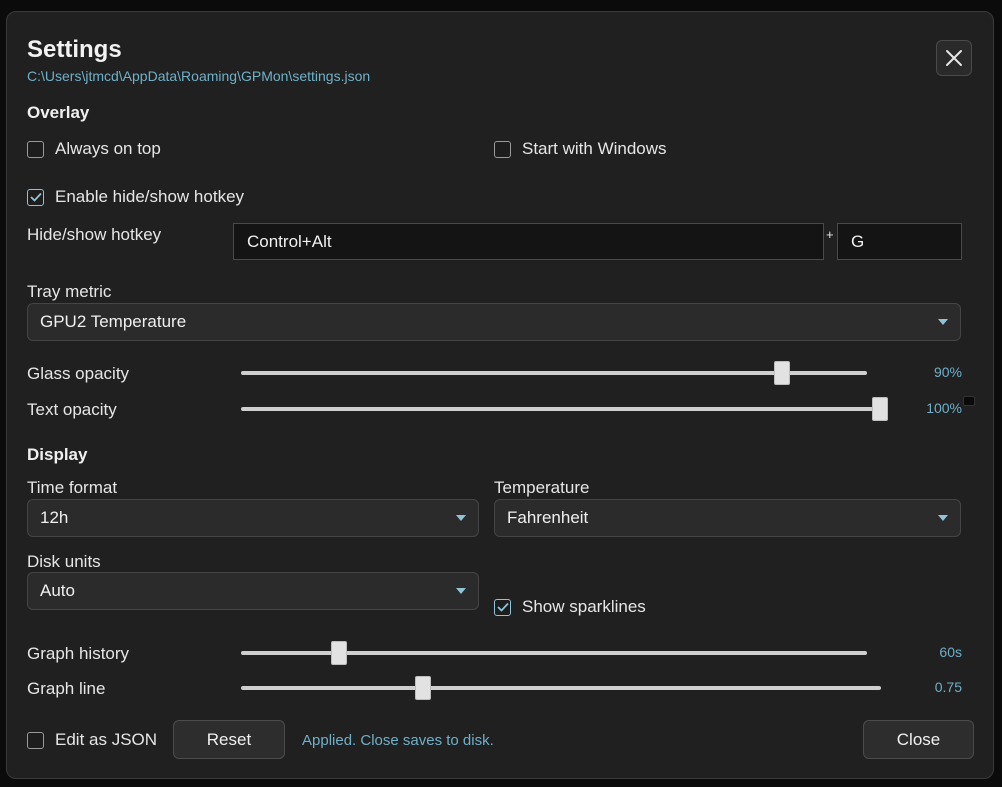  What do you see at coordinates (947, 372) in the screenshot?
I see `glass-opacity-value: 90%` at bounding box center [947, 372].